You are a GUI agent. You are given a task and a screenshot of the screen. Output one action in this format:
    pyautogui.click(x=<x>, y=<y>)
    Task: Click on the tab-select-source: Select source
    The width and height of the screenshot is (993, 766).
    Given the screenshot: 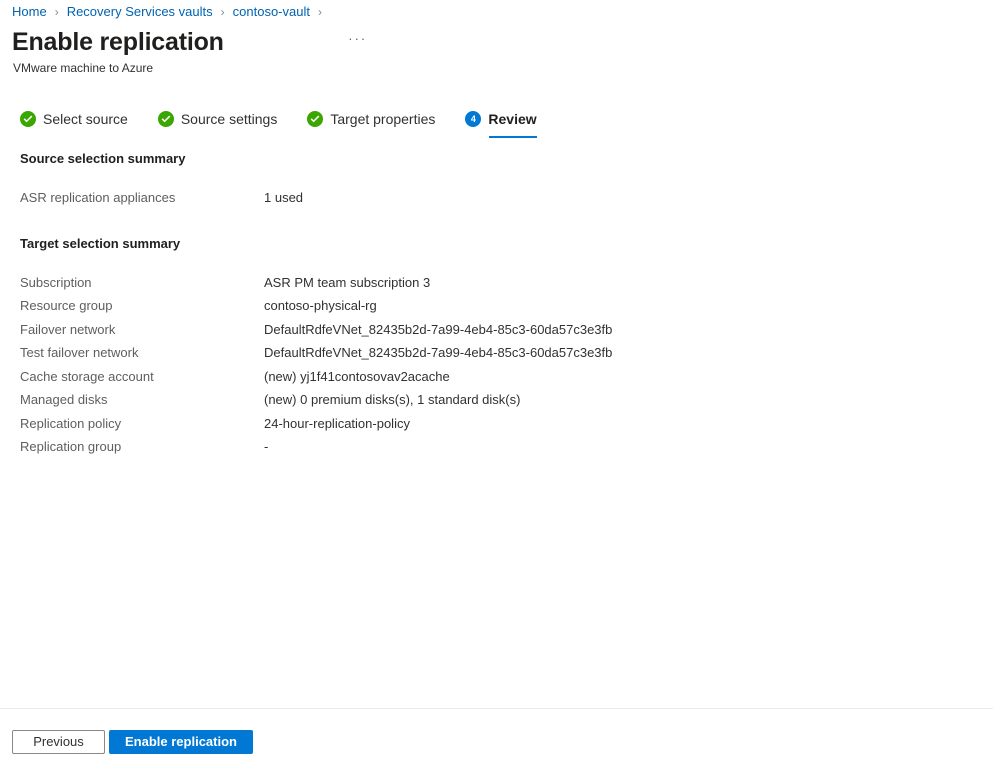 What is the action you would take?
    pyautogui.click(x=74, y=123)
    